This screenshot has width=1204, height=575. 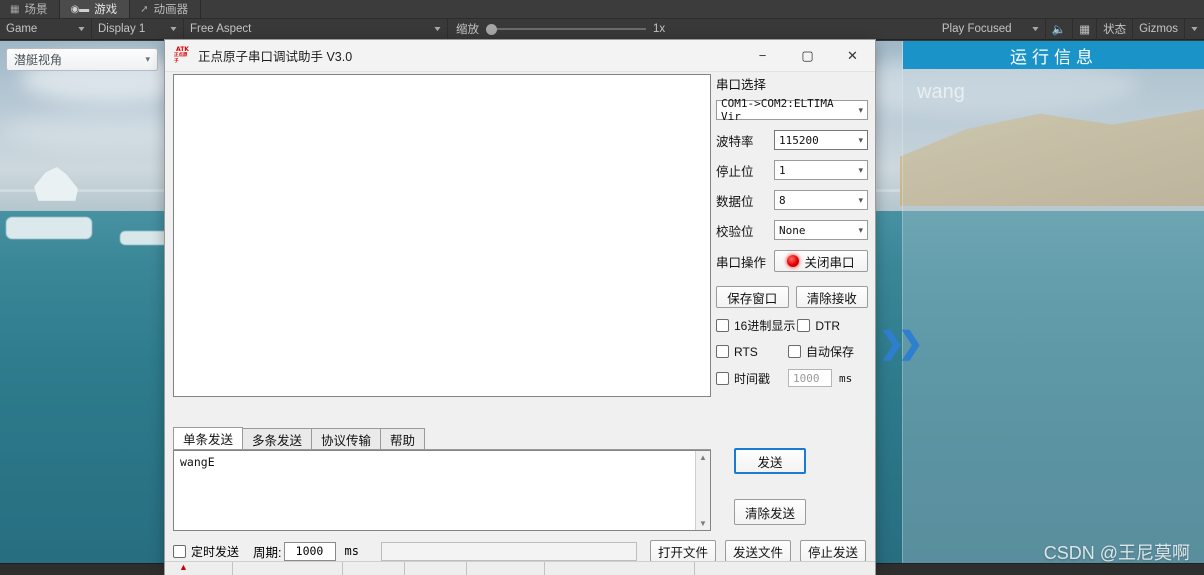 What do you see at coordinates (1060, 29) in the screenshot?
I see `mute-audio-button: 🔈` at bounding box center [1060, 29].